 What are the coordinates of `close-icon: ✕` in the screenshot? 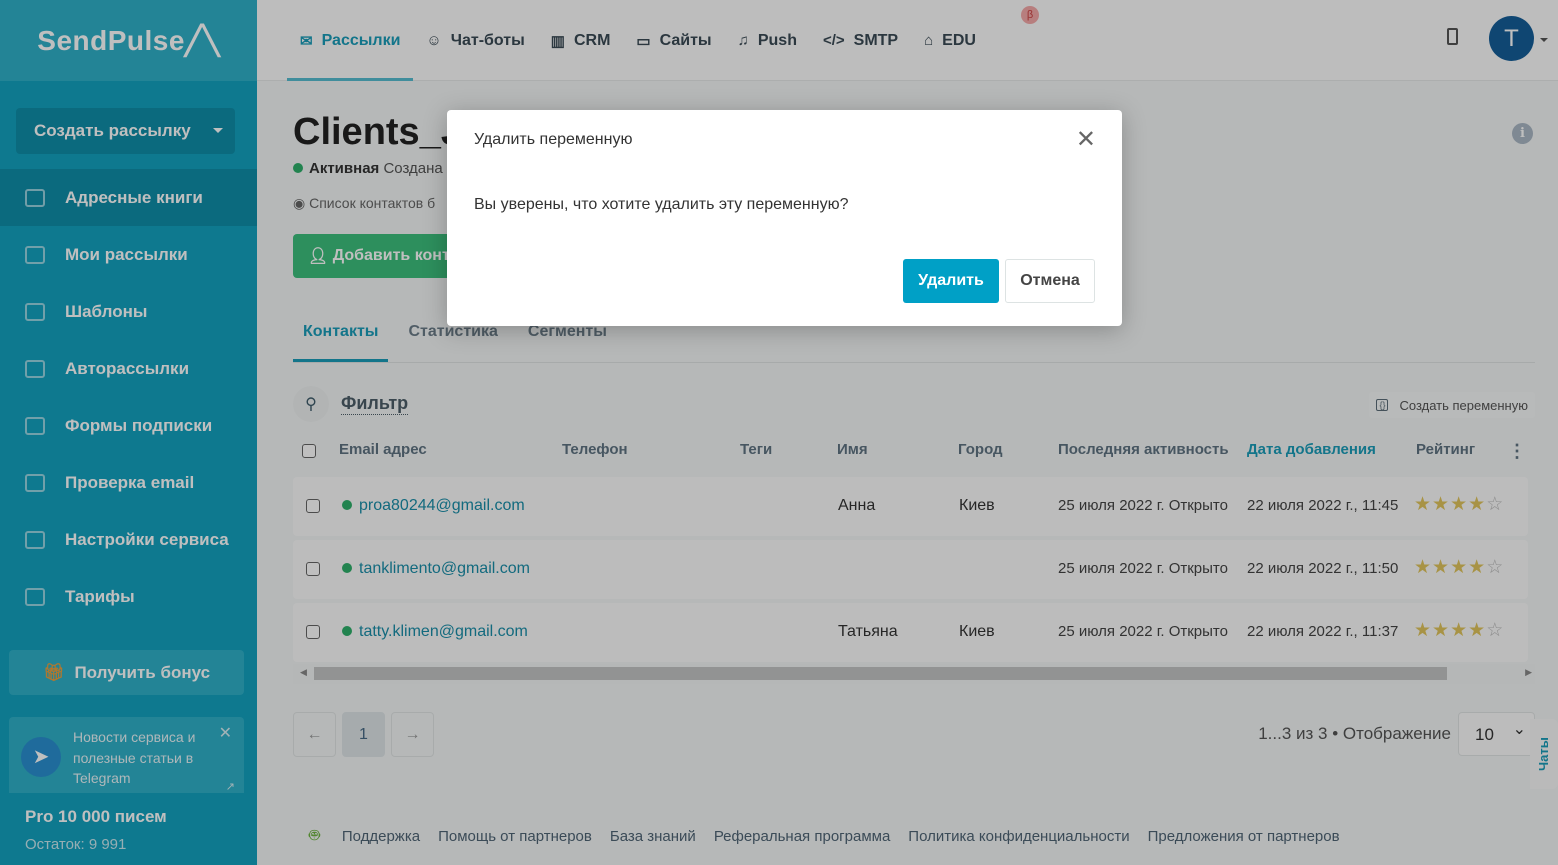 It's located at (1086, 139).